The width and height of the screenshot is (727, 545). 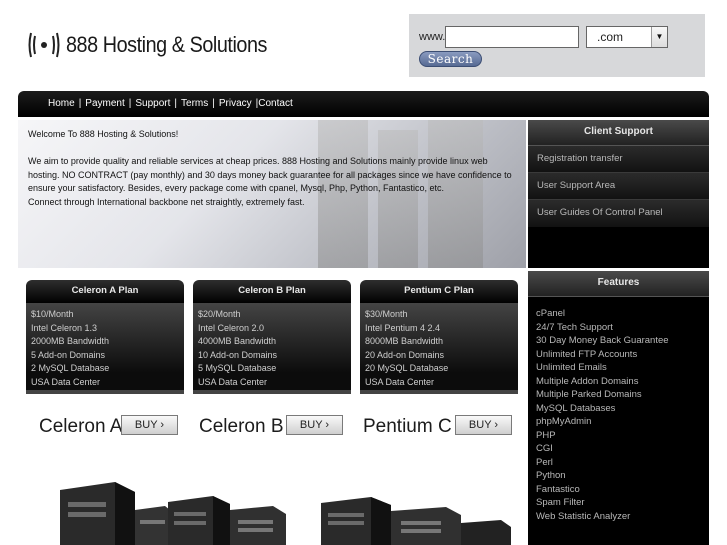 I want to click on plan-databases: 2 MySQL Database, so click(x=70, y=368).